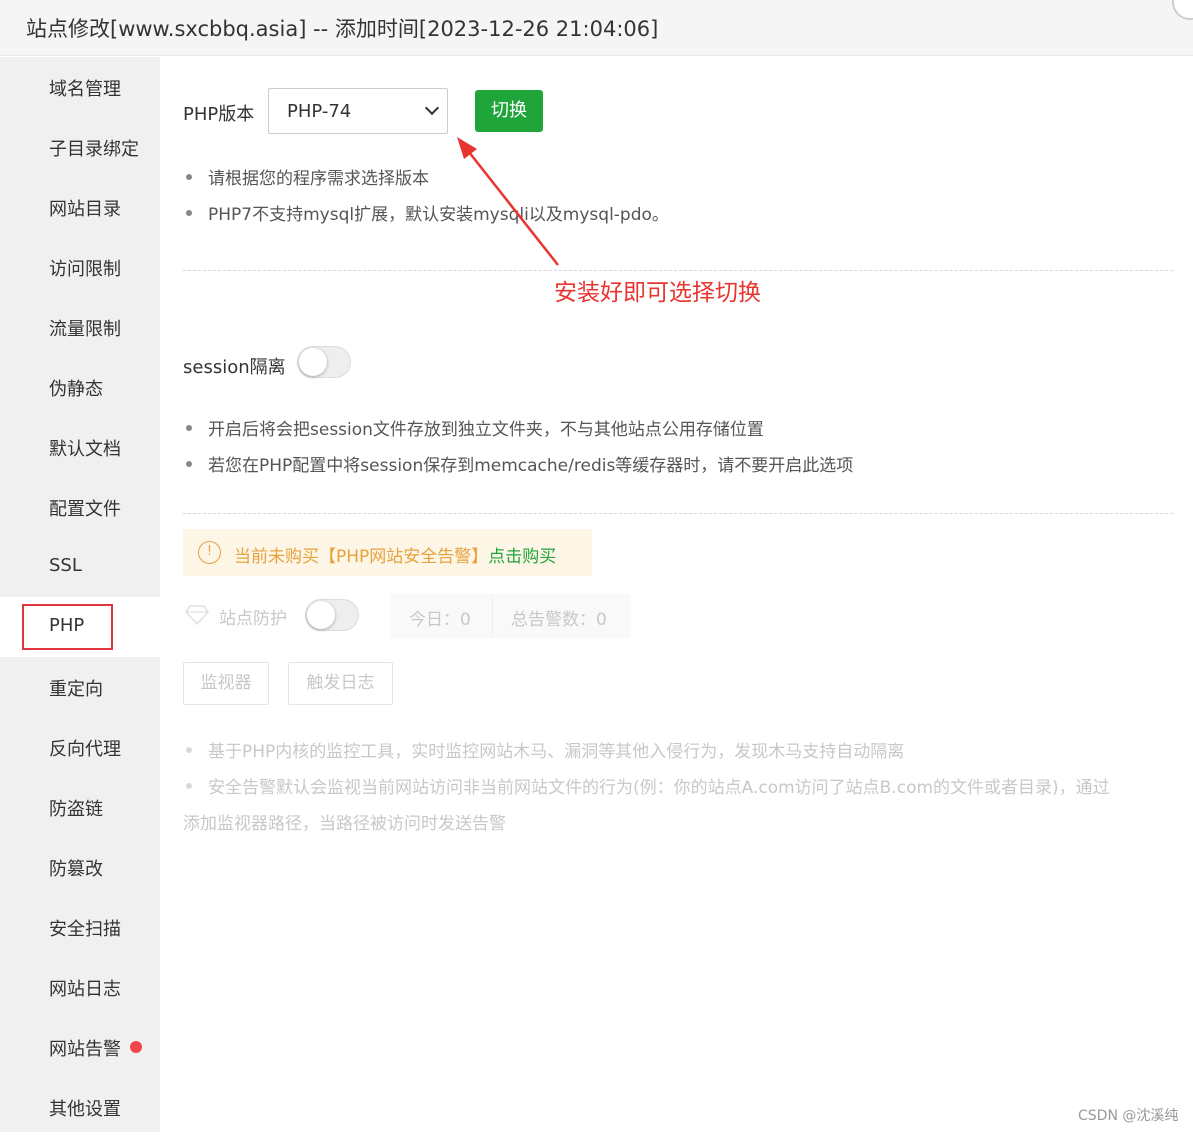 Image resolution: width=1193 pixels, height=1137 pixels. I want to click on sidebar-item-label: 网站告警, so click(85, 1049).